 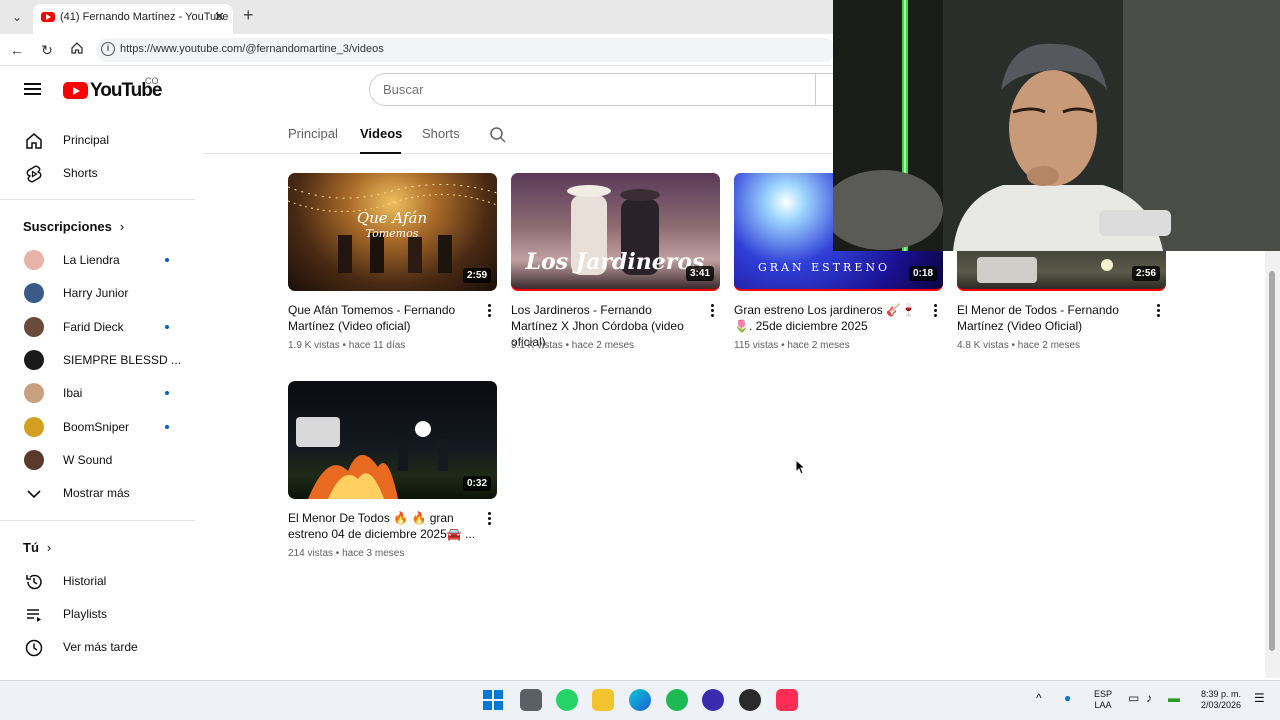 What do you see at coordinates (441, 133) in the screenshot?
I see `tab-shorts: Shorts` at bounding box center [441, 133].